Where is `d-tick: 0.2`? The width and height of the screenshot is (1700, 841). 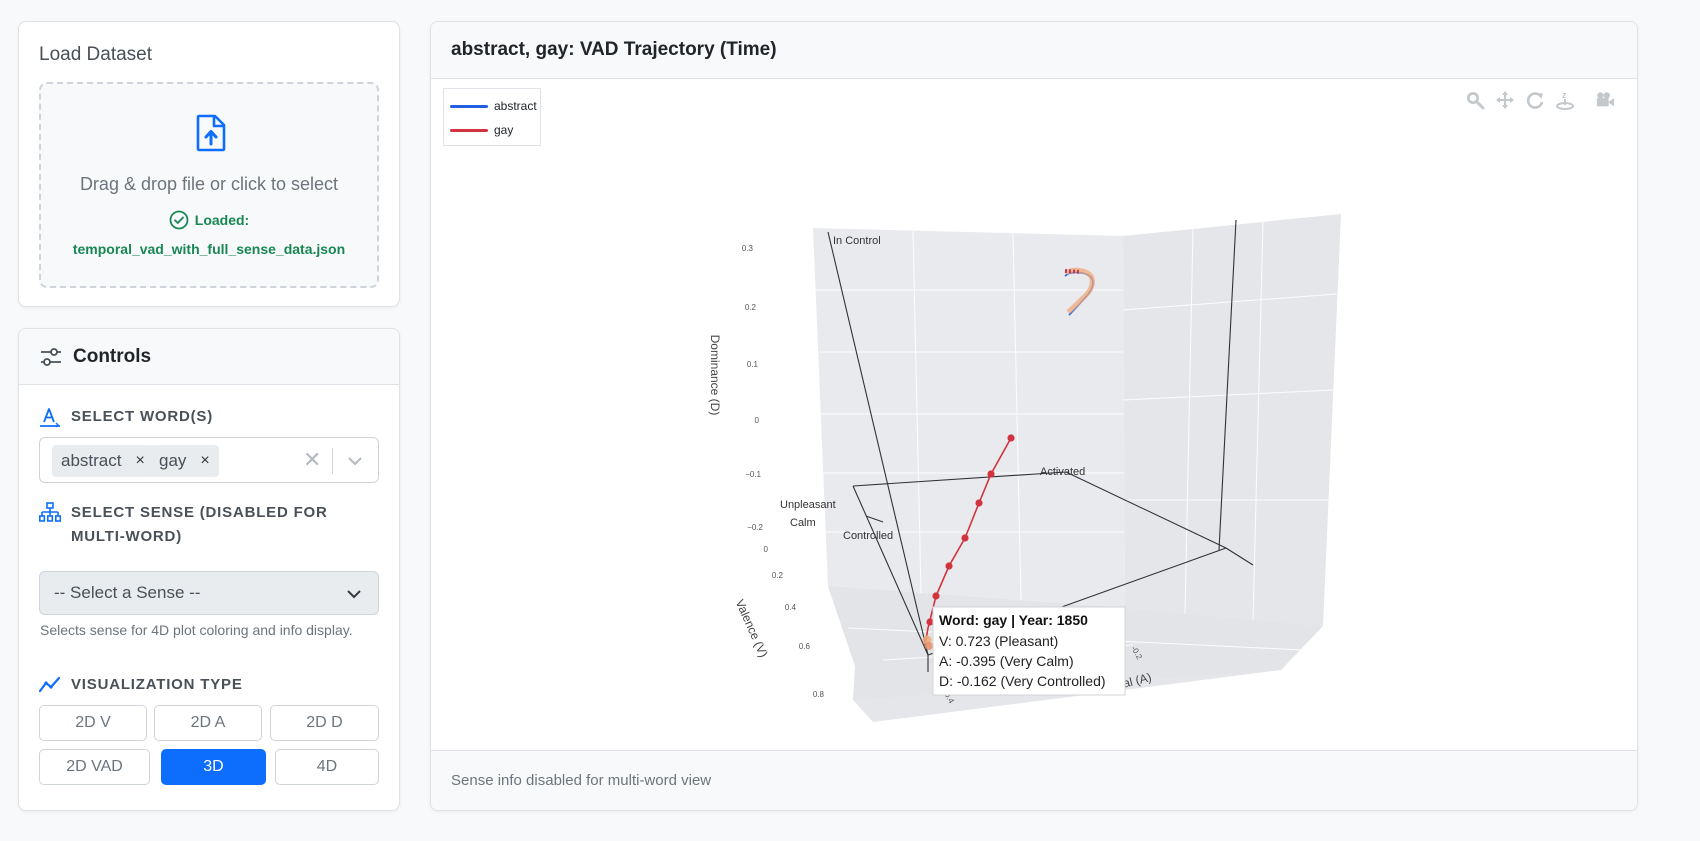
d-tick: 0.2 is located at coordinates (751, 307).